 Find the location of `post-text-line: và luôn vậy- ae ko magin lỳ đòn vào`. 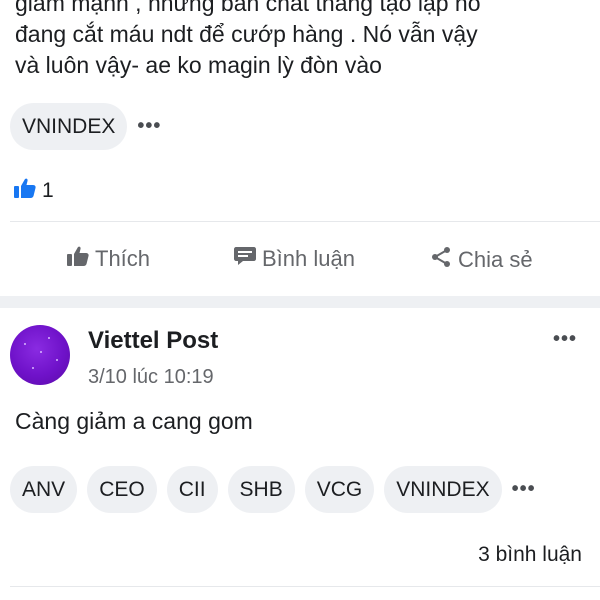

post-text-line: và luôn vậy- ae ko magin lỳ đòn vào is located at coordinates (198, 65).